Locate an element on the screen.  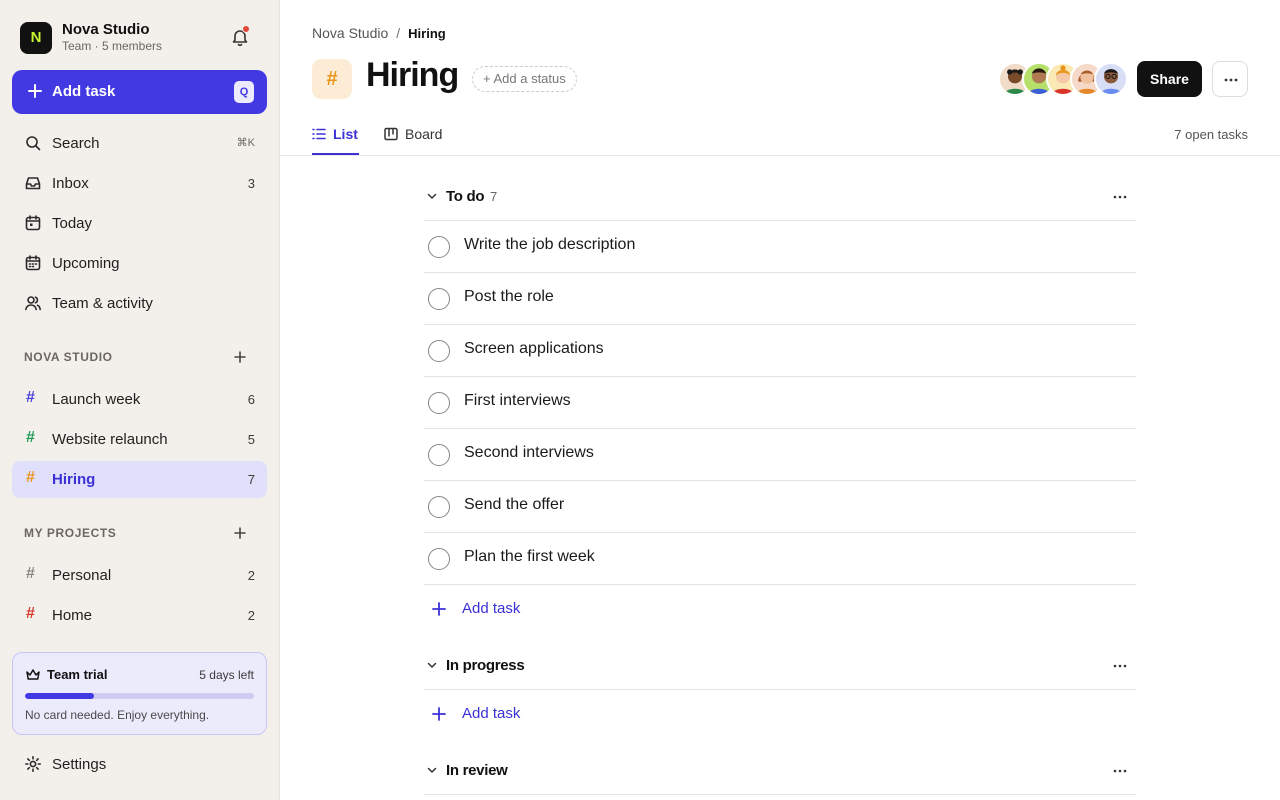
trial-title: Team trial is located at coordinates (77, 674).